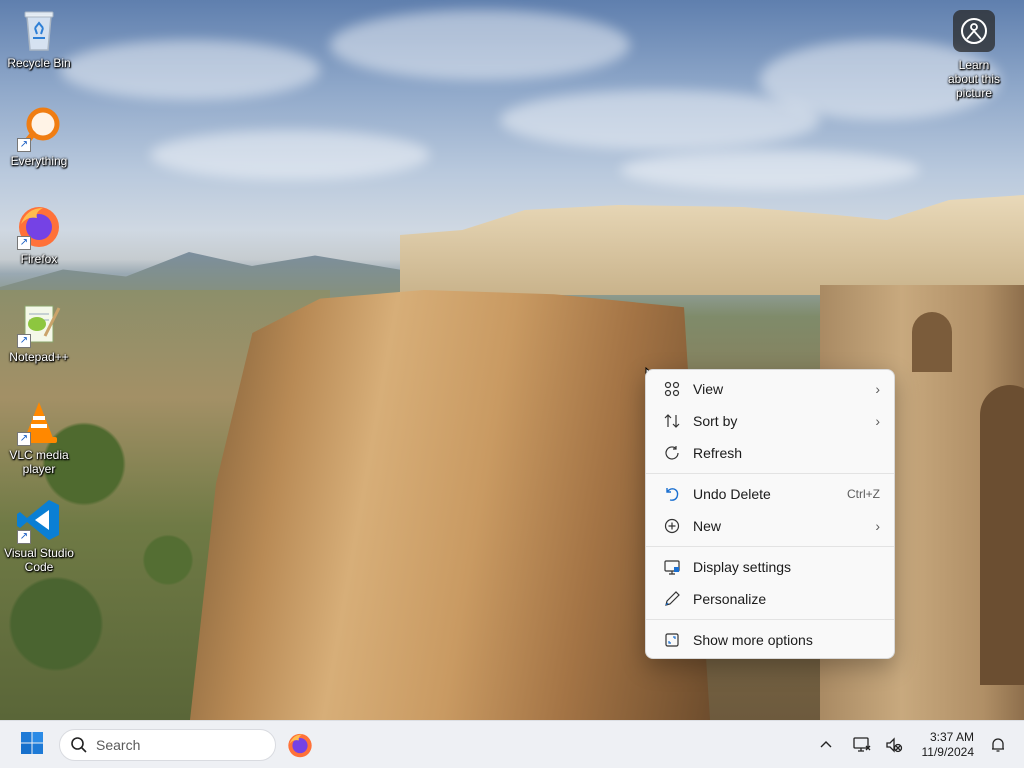 The width and height of the screenshot is (1024, 768). I want to click on desktop-icon-vlc: ↗ VLC media player, so click(39, 437).